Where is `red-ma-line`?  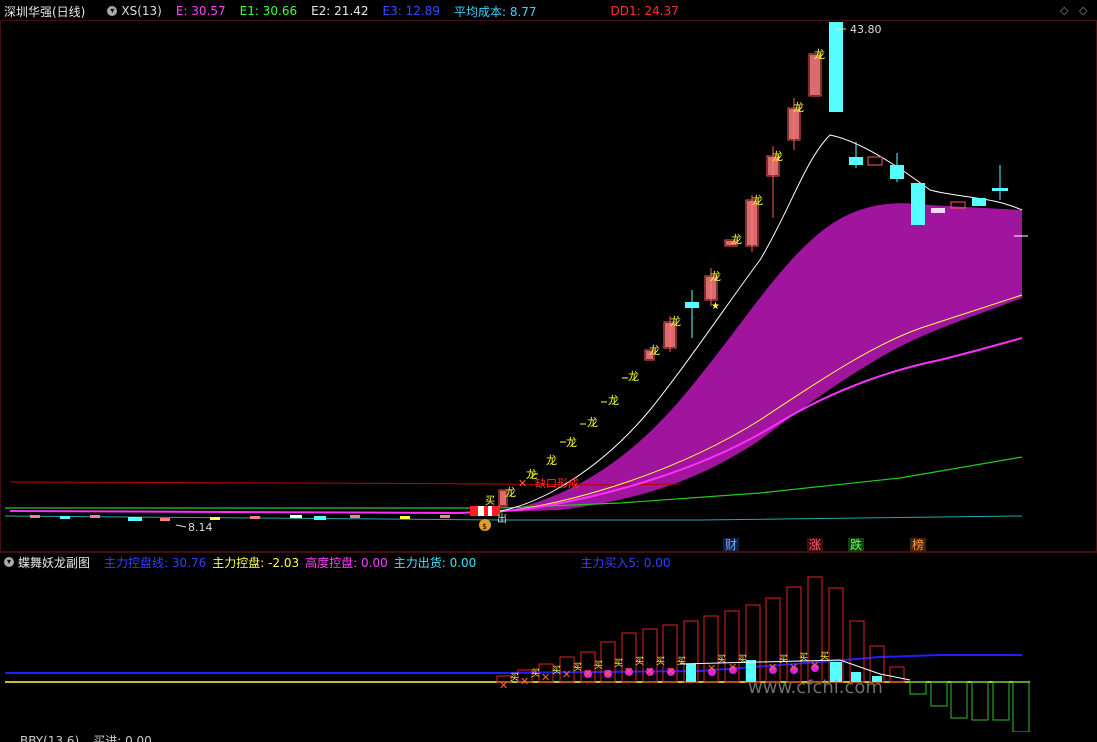 red-ma-line is located at coordinates (345, 483).